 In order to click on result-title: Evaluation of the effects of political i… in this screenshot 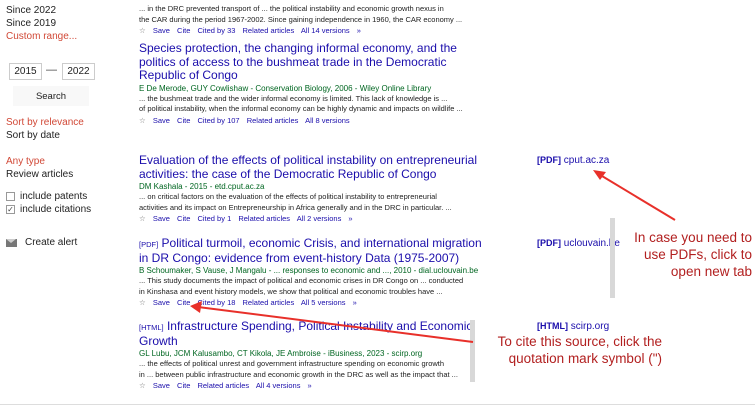, I will do `click(314, 167)`.